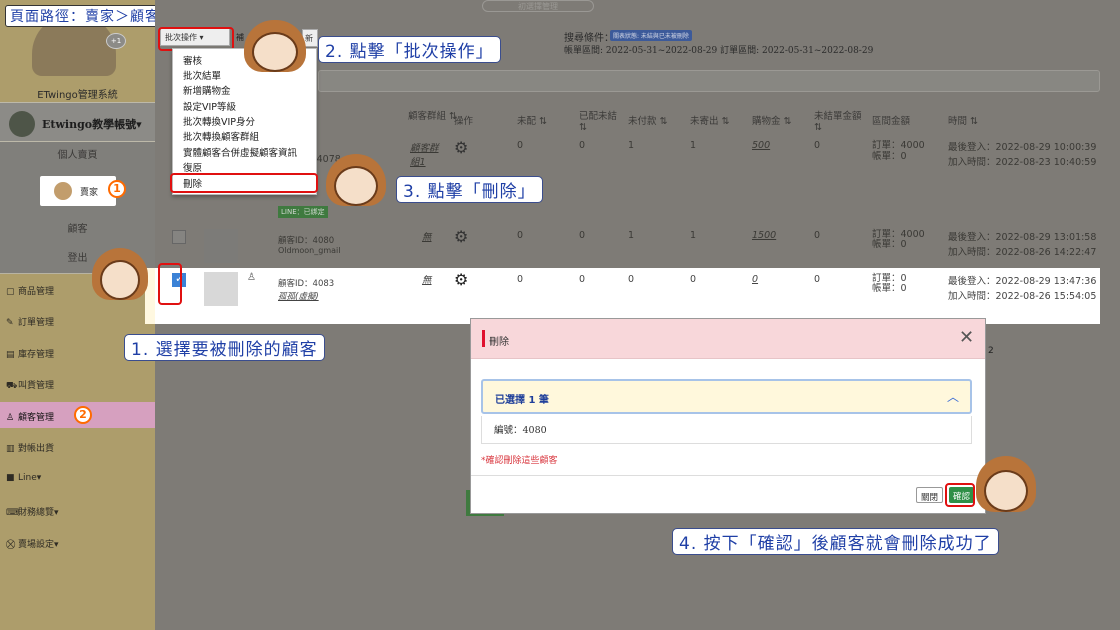  I want to click on row1-unsettled: 0, so click(817, 145).